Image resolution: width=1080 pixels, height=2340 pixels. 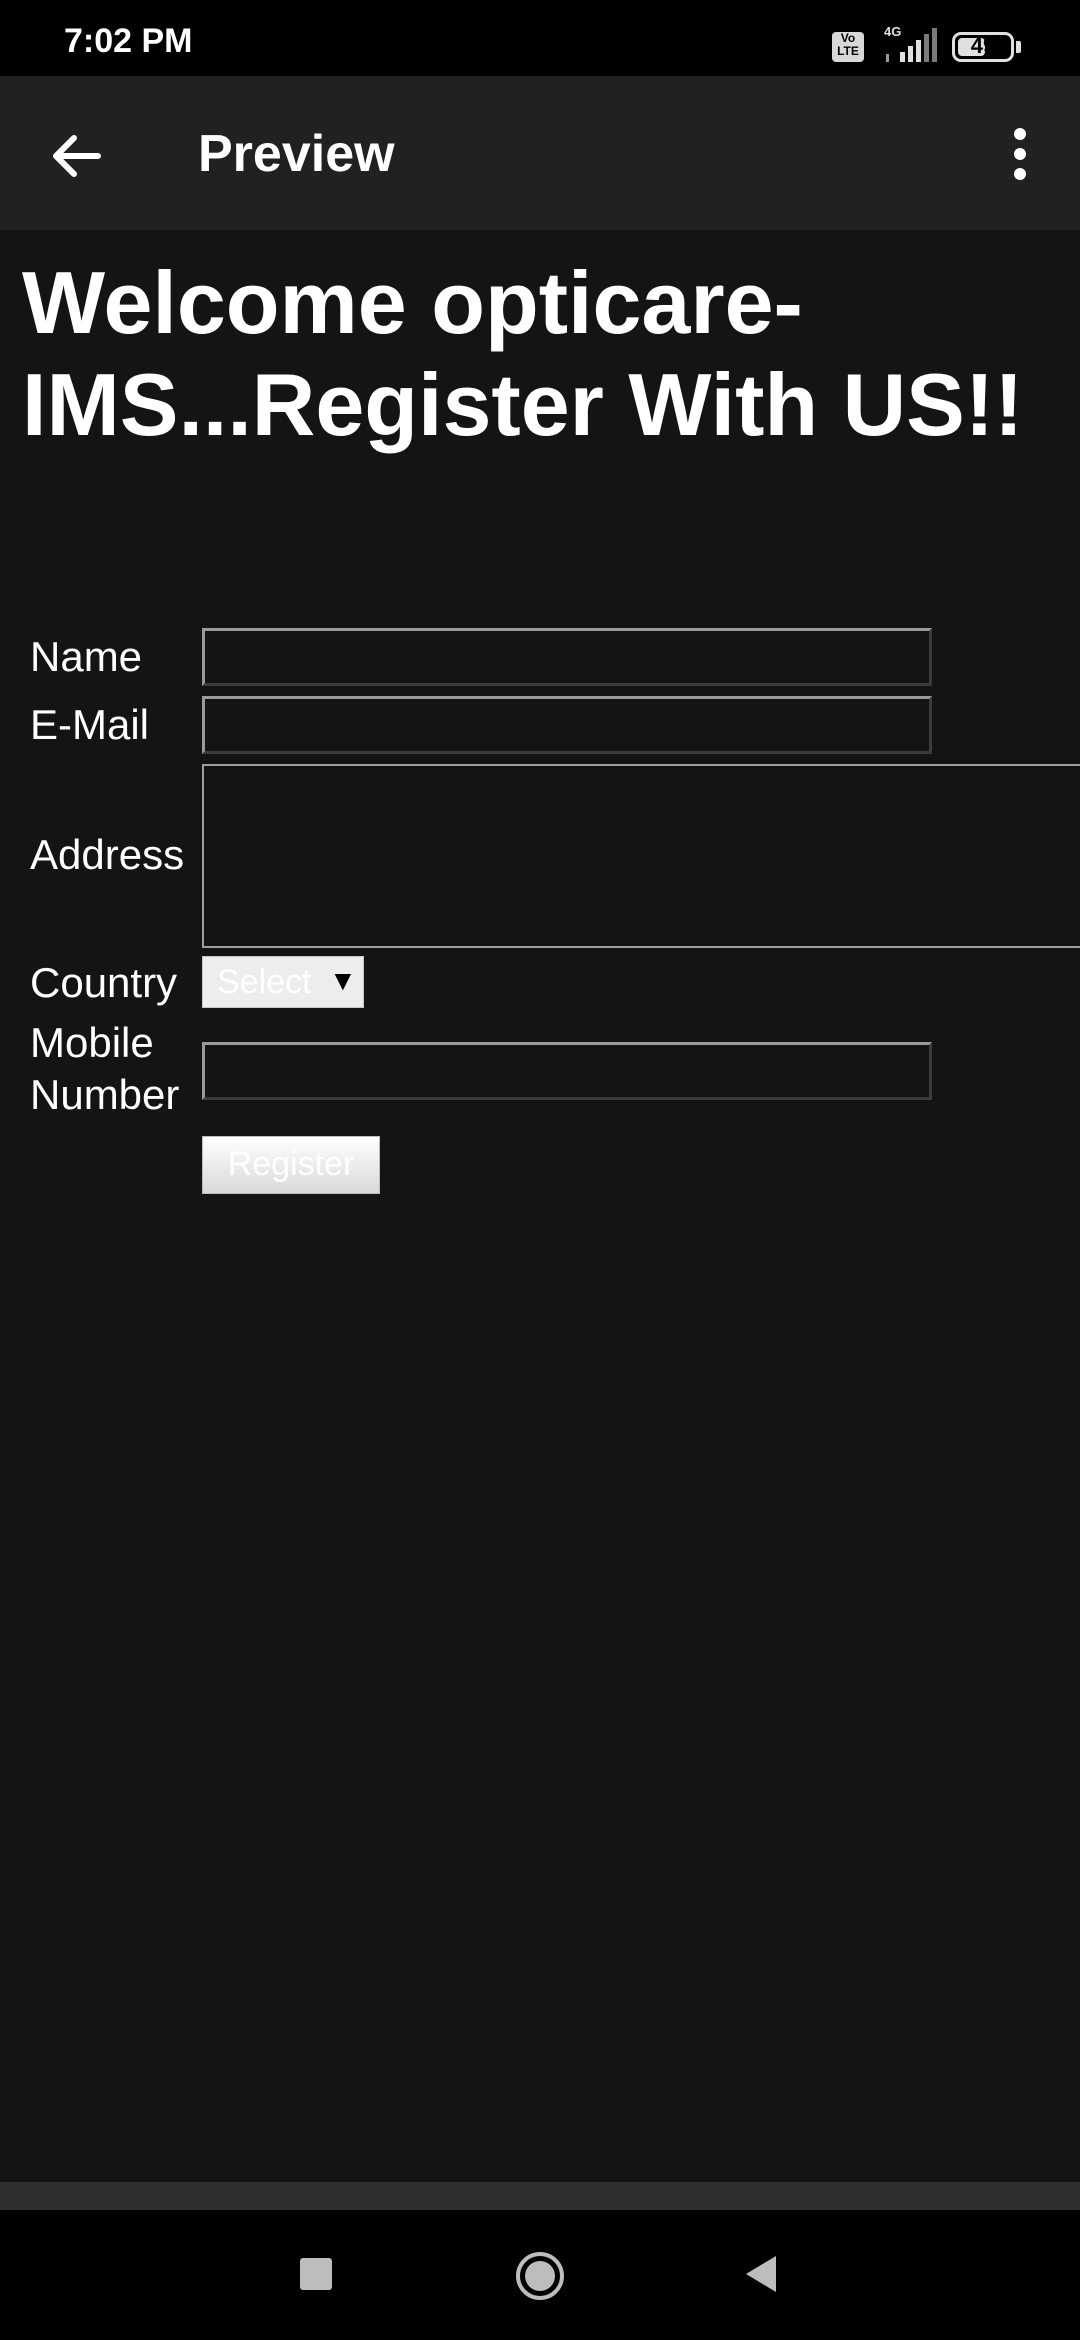 I want to click on address-textarea, so click(x=641, y=856).